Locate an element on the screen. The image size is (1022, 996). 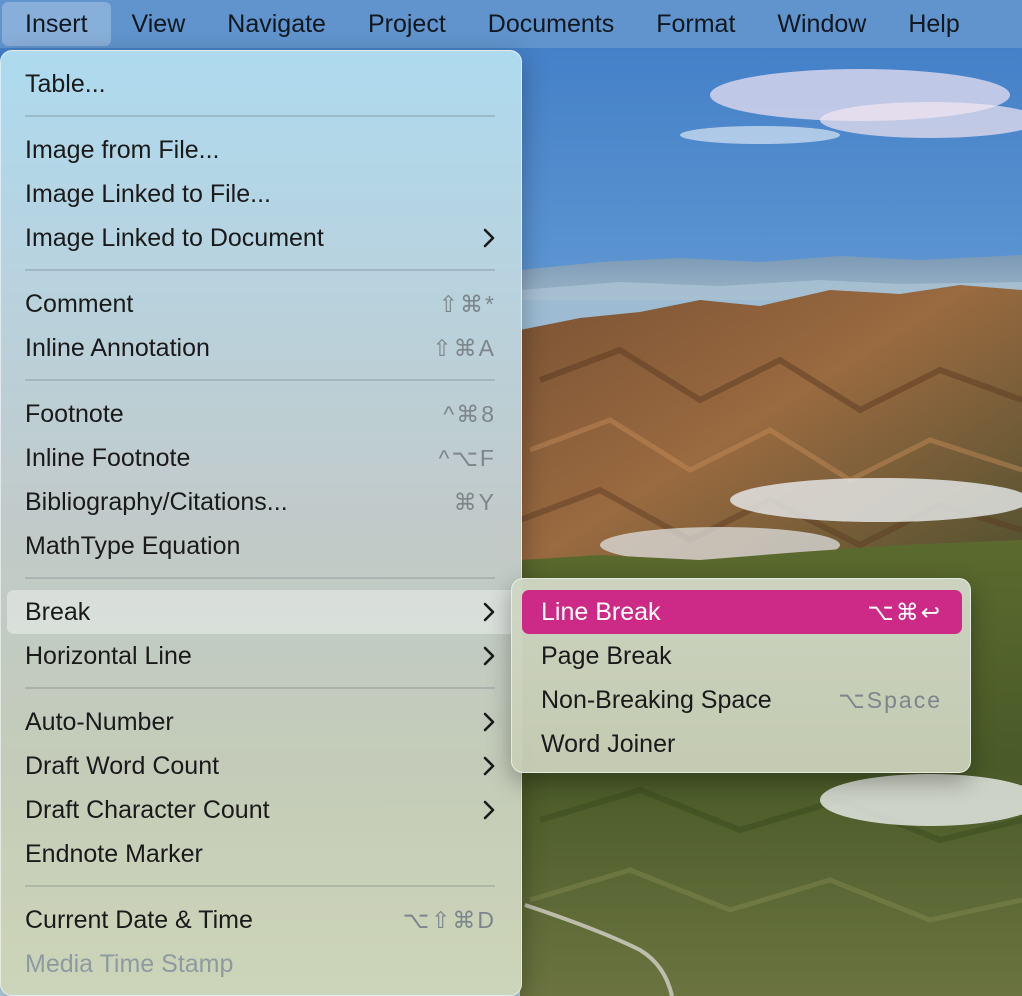
menu-item-label: Draft Word Count is located at coordinates (122, 765).